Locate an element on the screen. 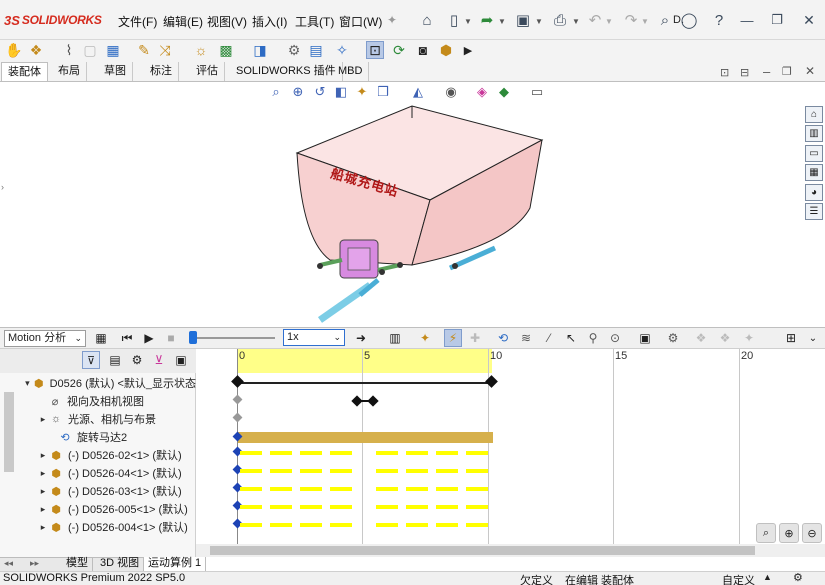  restore-icon: ❐ is located at coordinates (777, 20).